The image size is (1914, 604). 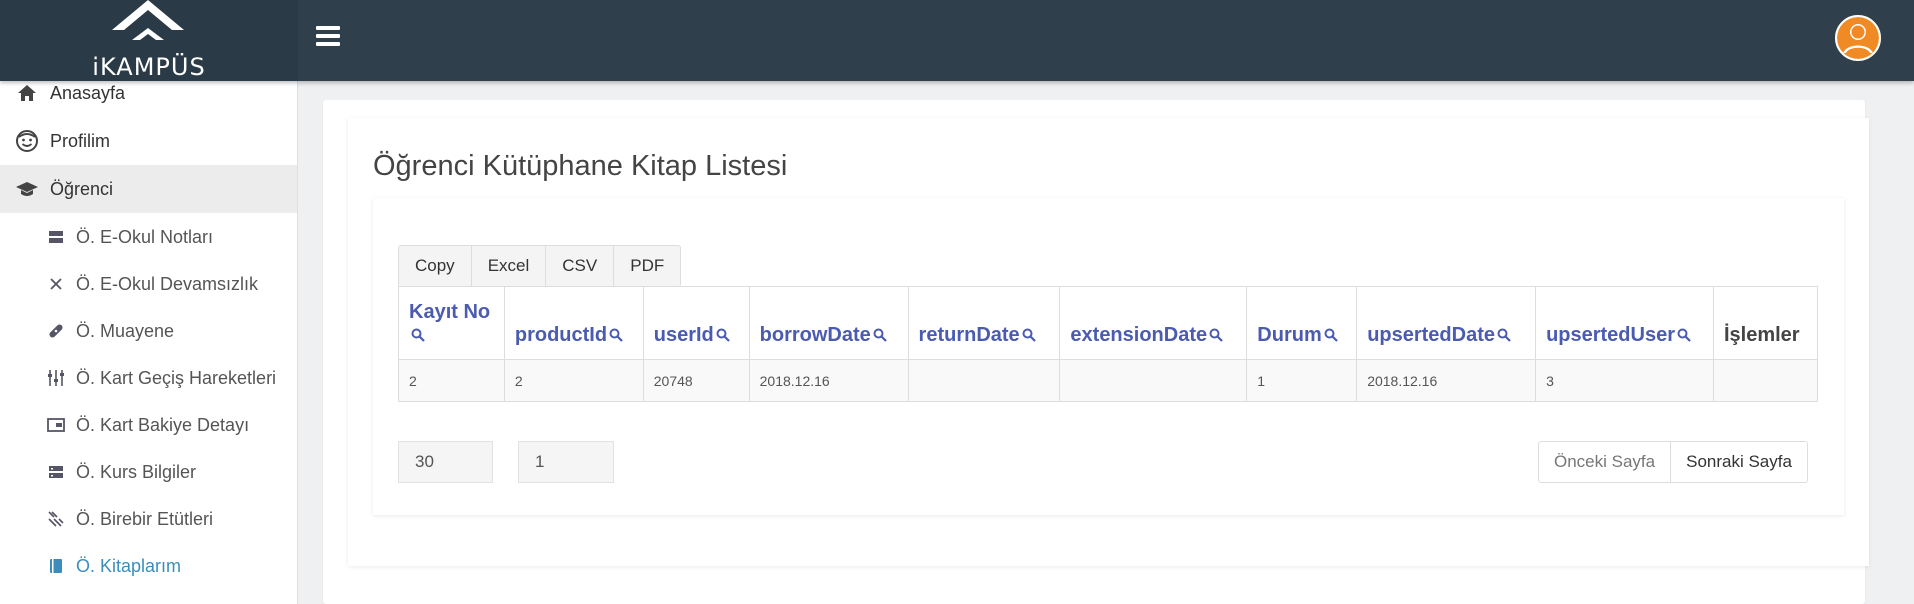 I want to click on column-header-label: extensionDate, so click(x=1139, y=335).